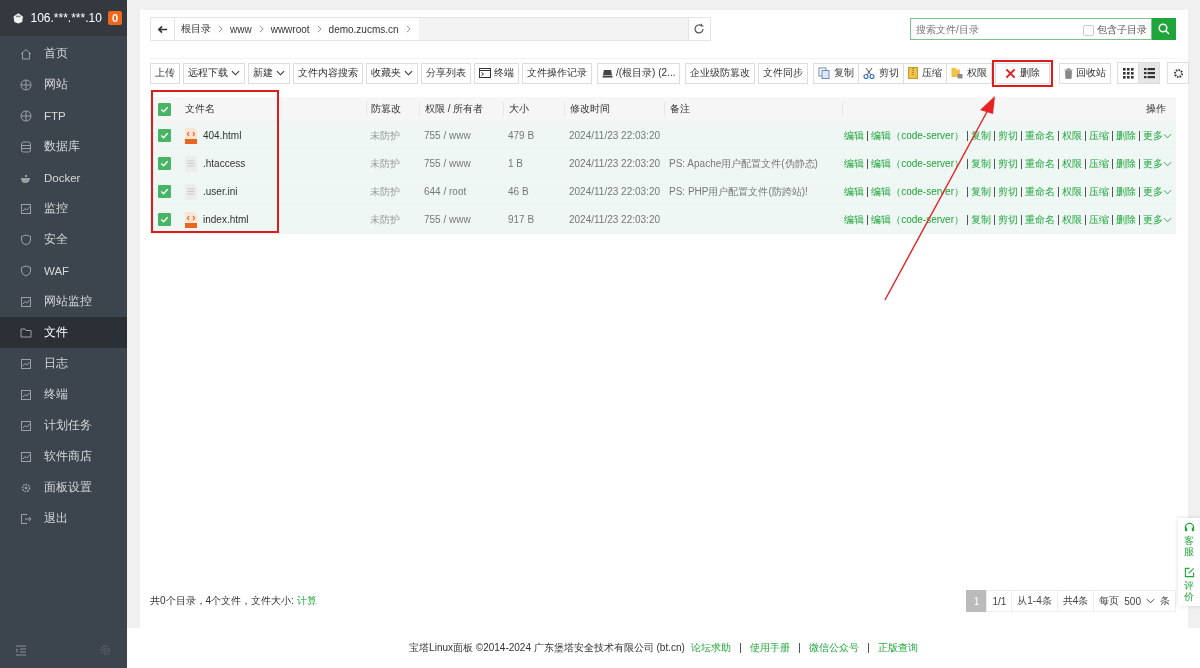 The image size is (1200, 668). What do you see at coordinates (999, 601) in the screenshot?
I see `page-count: 1/1` at bounding box center [999, 601].